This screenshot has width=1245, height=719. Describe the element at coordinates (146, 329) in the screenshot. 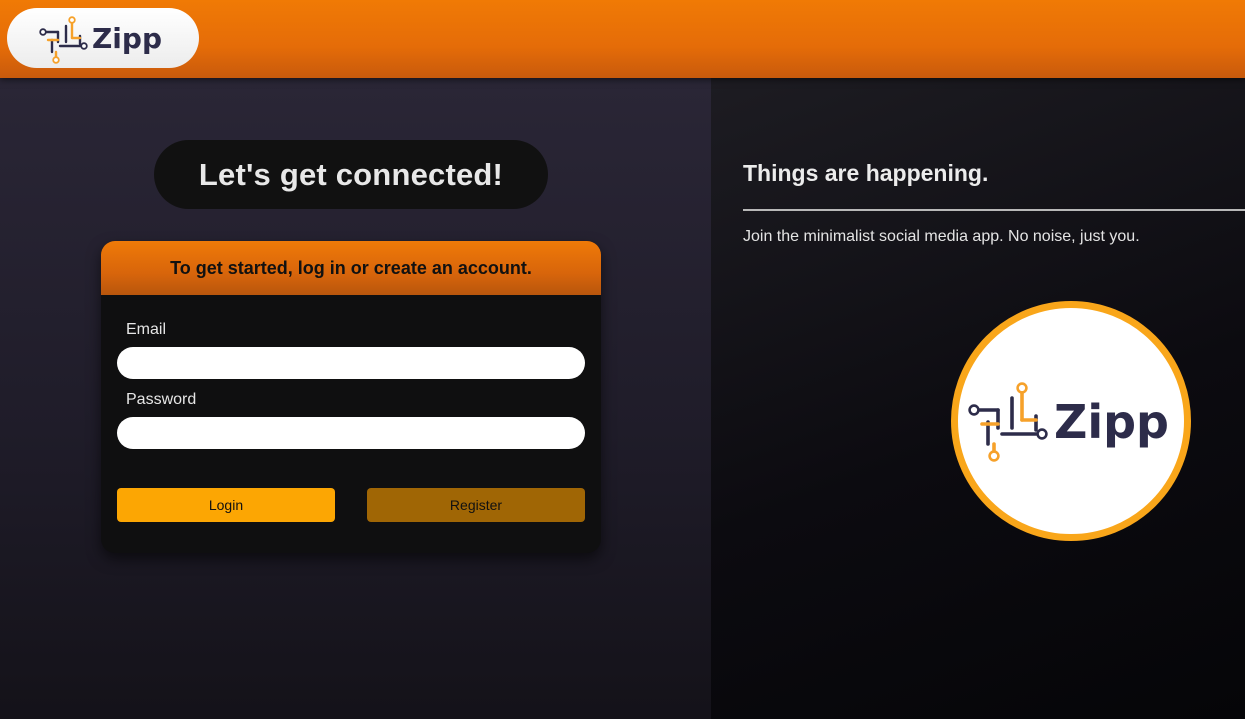

I see `email-label: Email` at that location.